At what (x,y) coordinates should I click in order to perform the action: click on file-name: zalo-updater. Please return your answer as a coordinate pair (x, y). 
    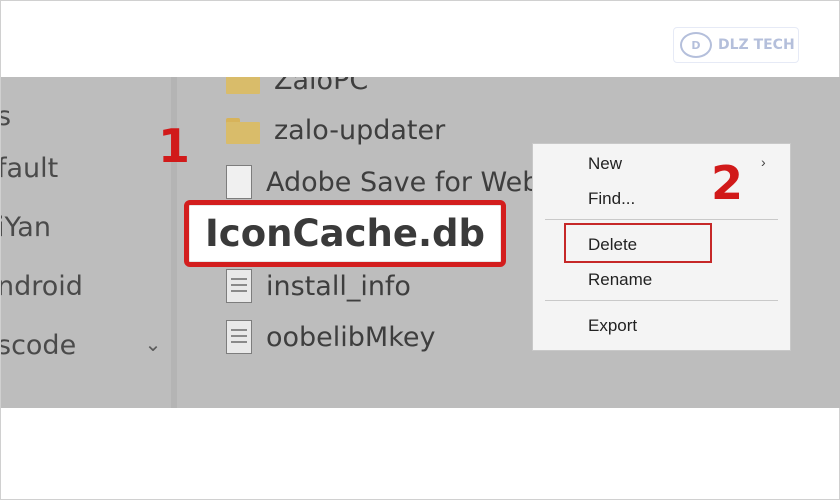
    Looking at the image, I should click on (360, 130).